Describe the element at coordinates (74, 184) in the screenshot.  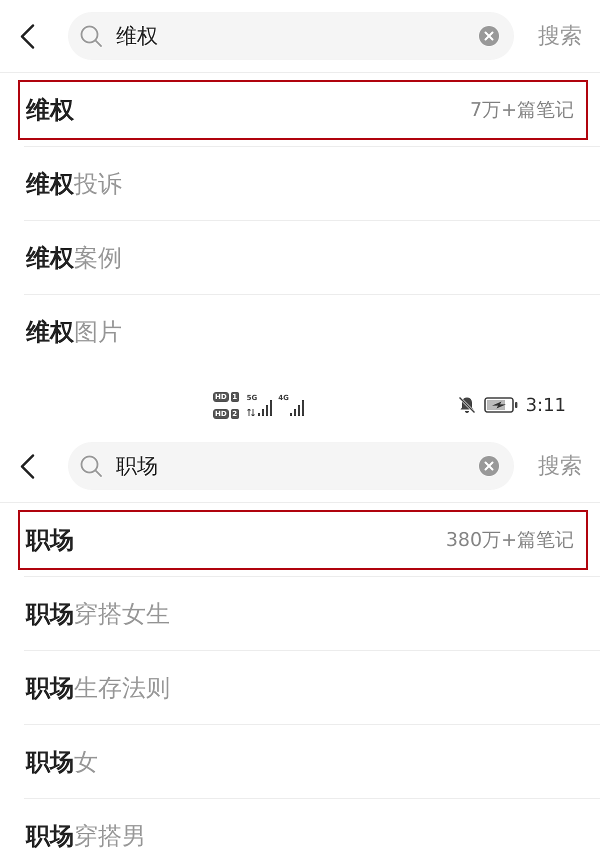
I see `suggestion-text: 维权投诉` at that location.